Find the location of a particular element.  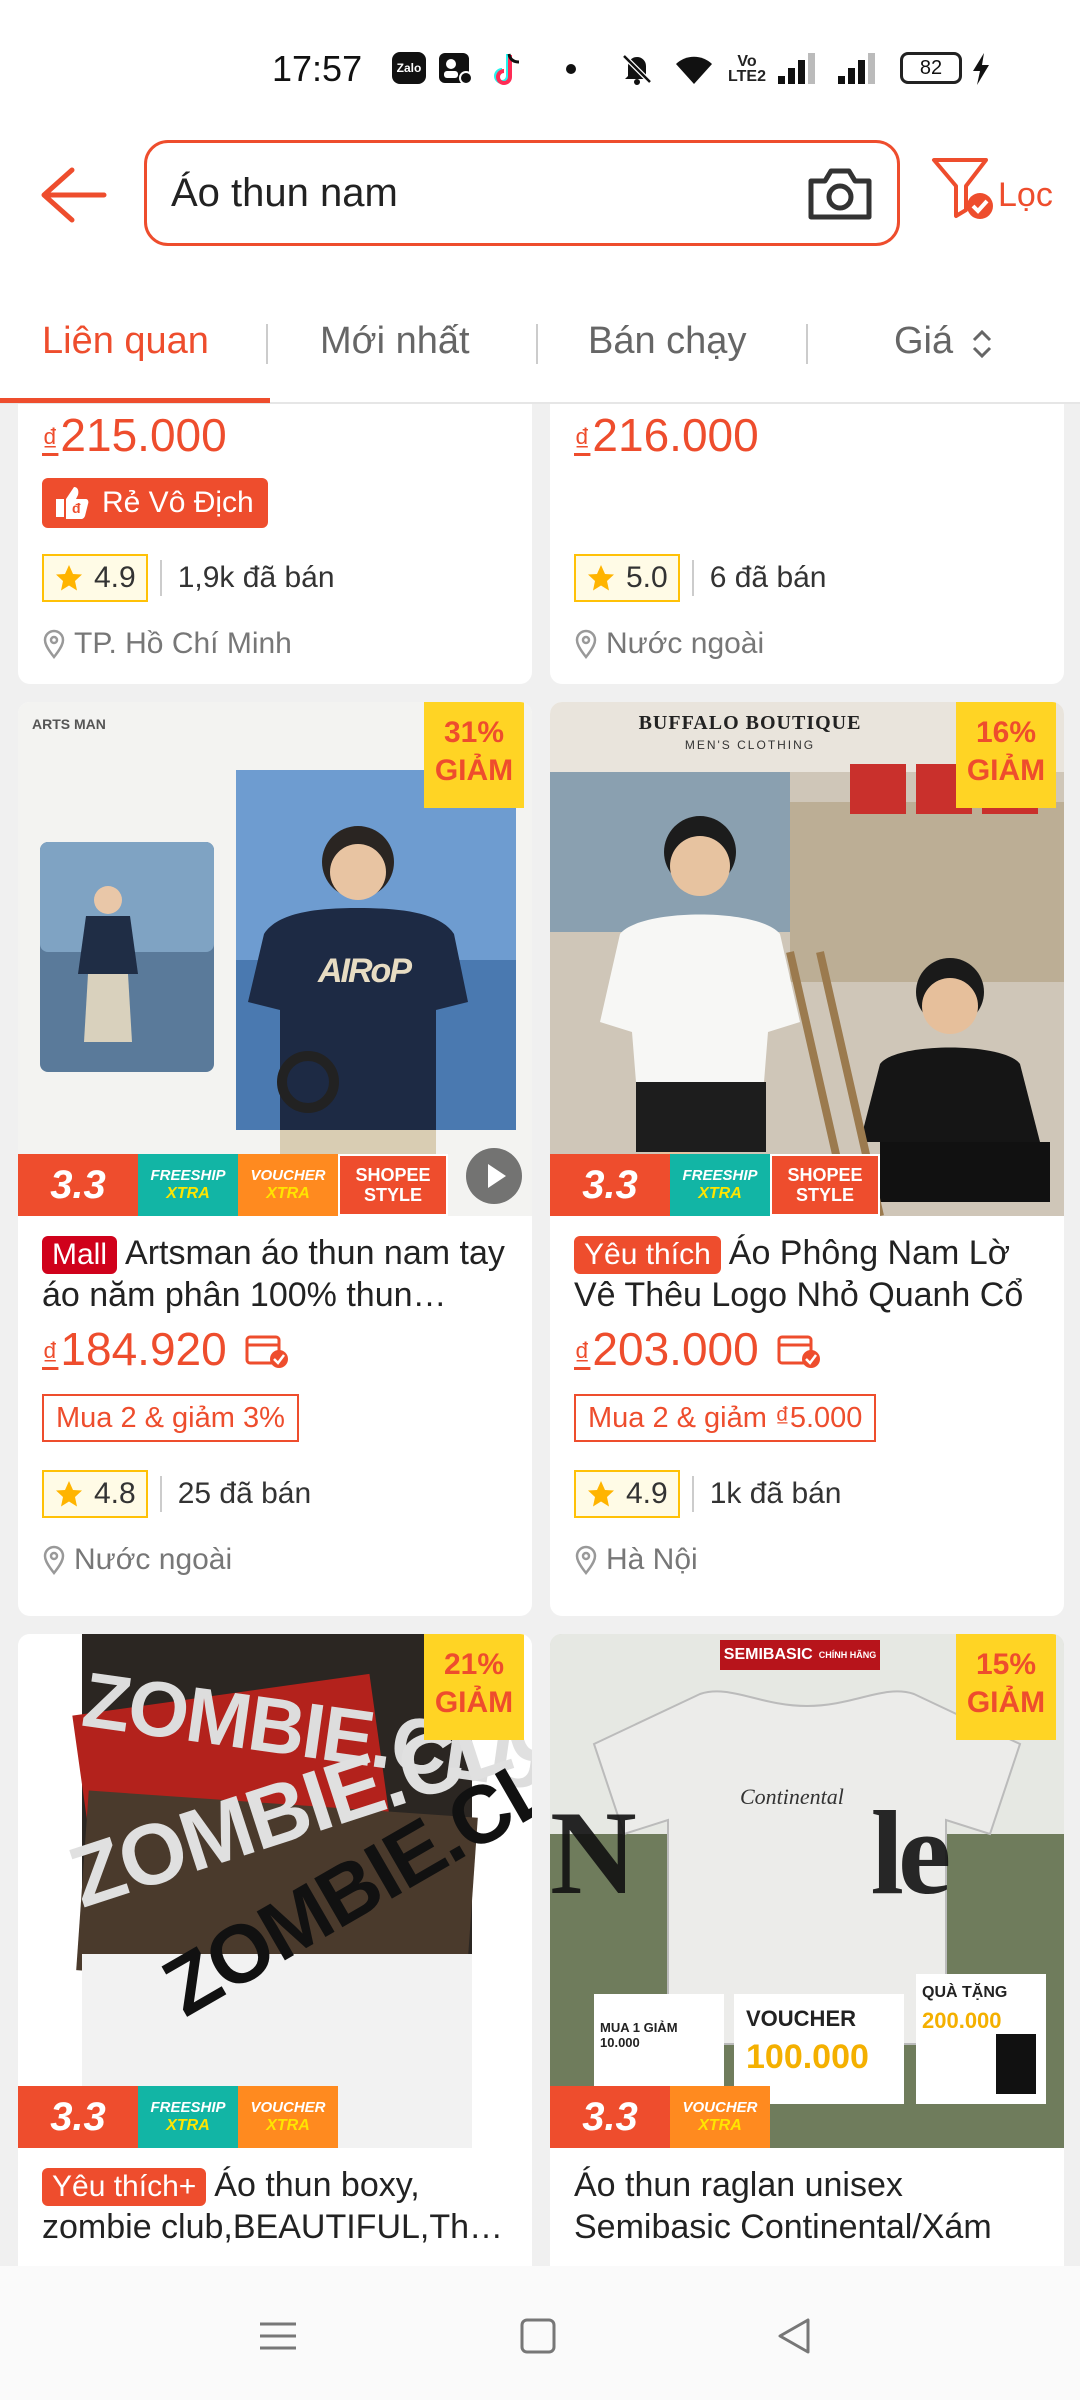

svg-text: đ is located at coordinates (76, 508).